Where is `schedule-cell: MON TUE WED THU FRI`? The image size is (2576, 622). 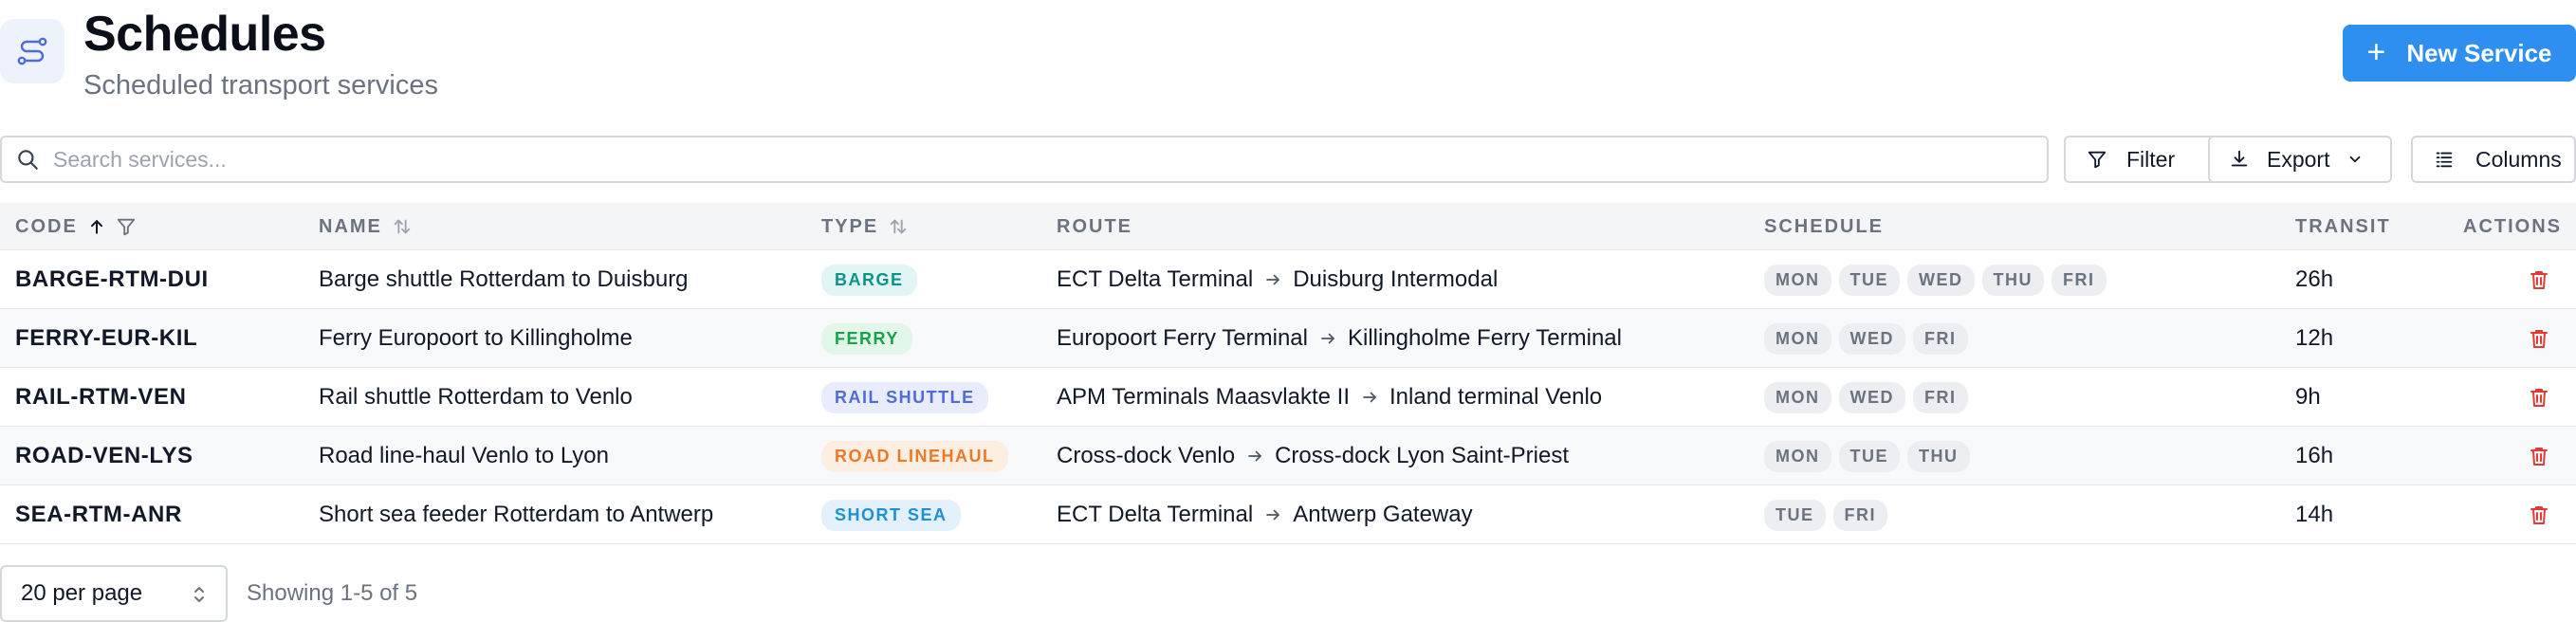
schedule-cell: MON TUE WED THU FRI is located at coordinates (1935, 279).